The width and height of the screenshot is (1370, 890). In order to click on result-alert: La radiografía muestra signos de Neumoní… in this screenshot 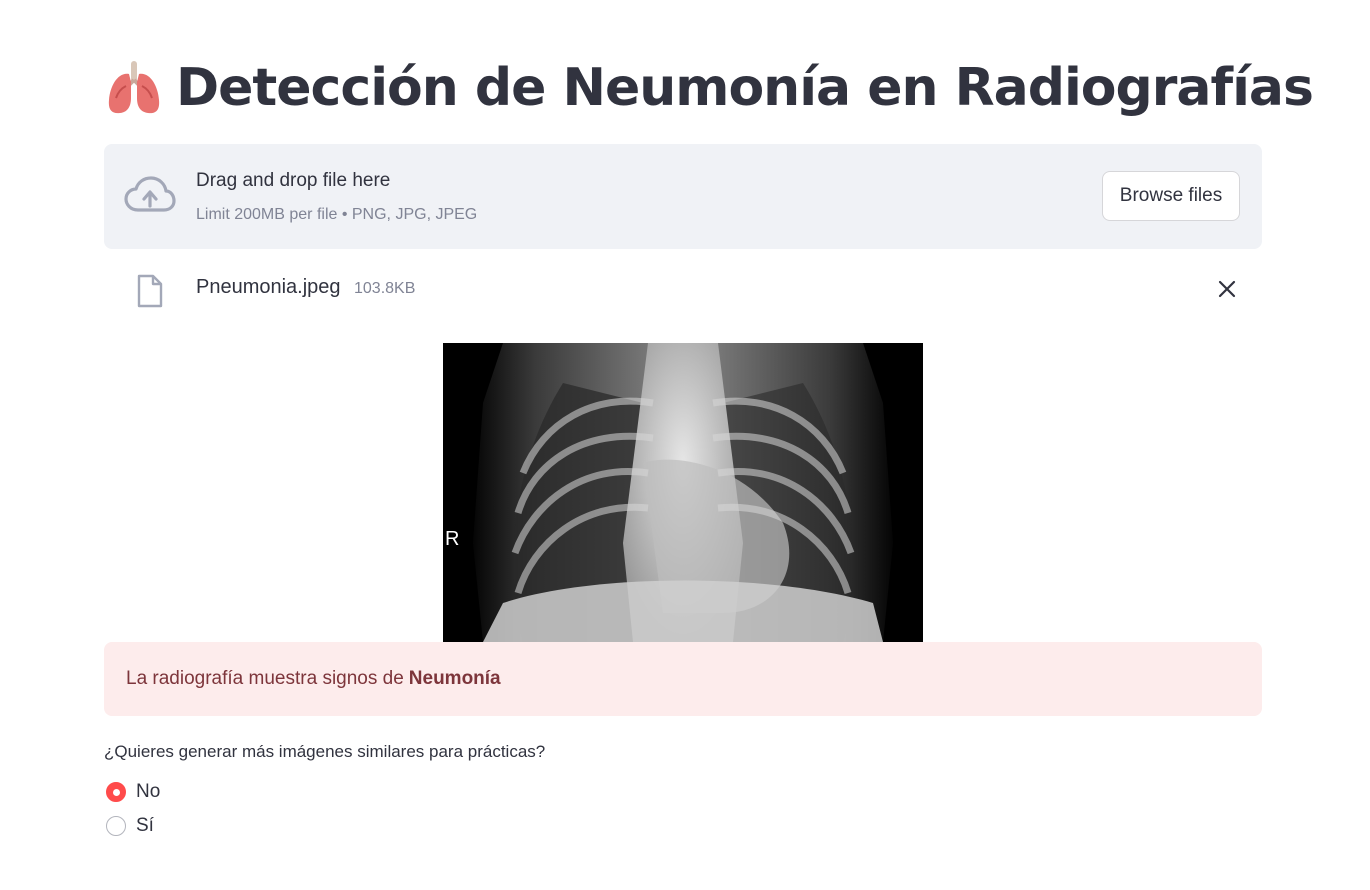, I will do `click(683, 679)`.